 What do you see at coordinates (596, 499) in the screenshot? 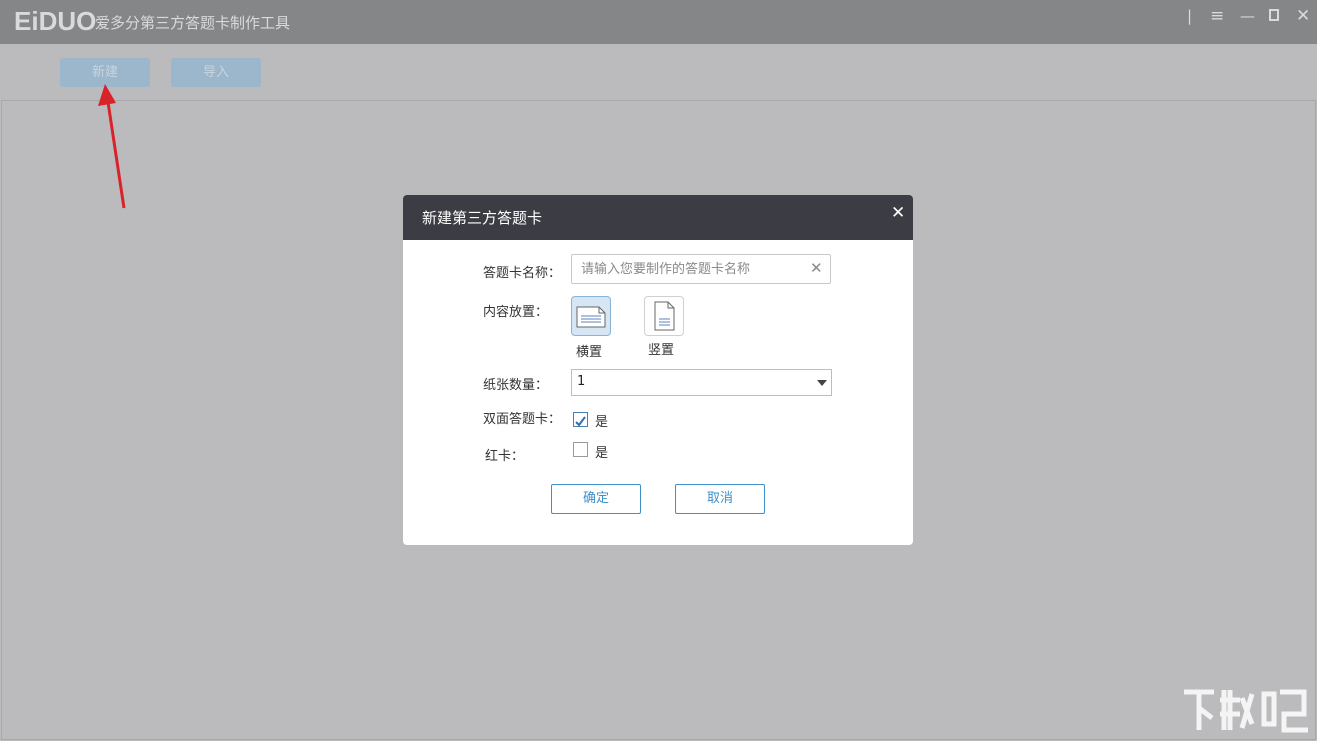
I see `confirm-button: 确定` at bounding box center [596, 499].